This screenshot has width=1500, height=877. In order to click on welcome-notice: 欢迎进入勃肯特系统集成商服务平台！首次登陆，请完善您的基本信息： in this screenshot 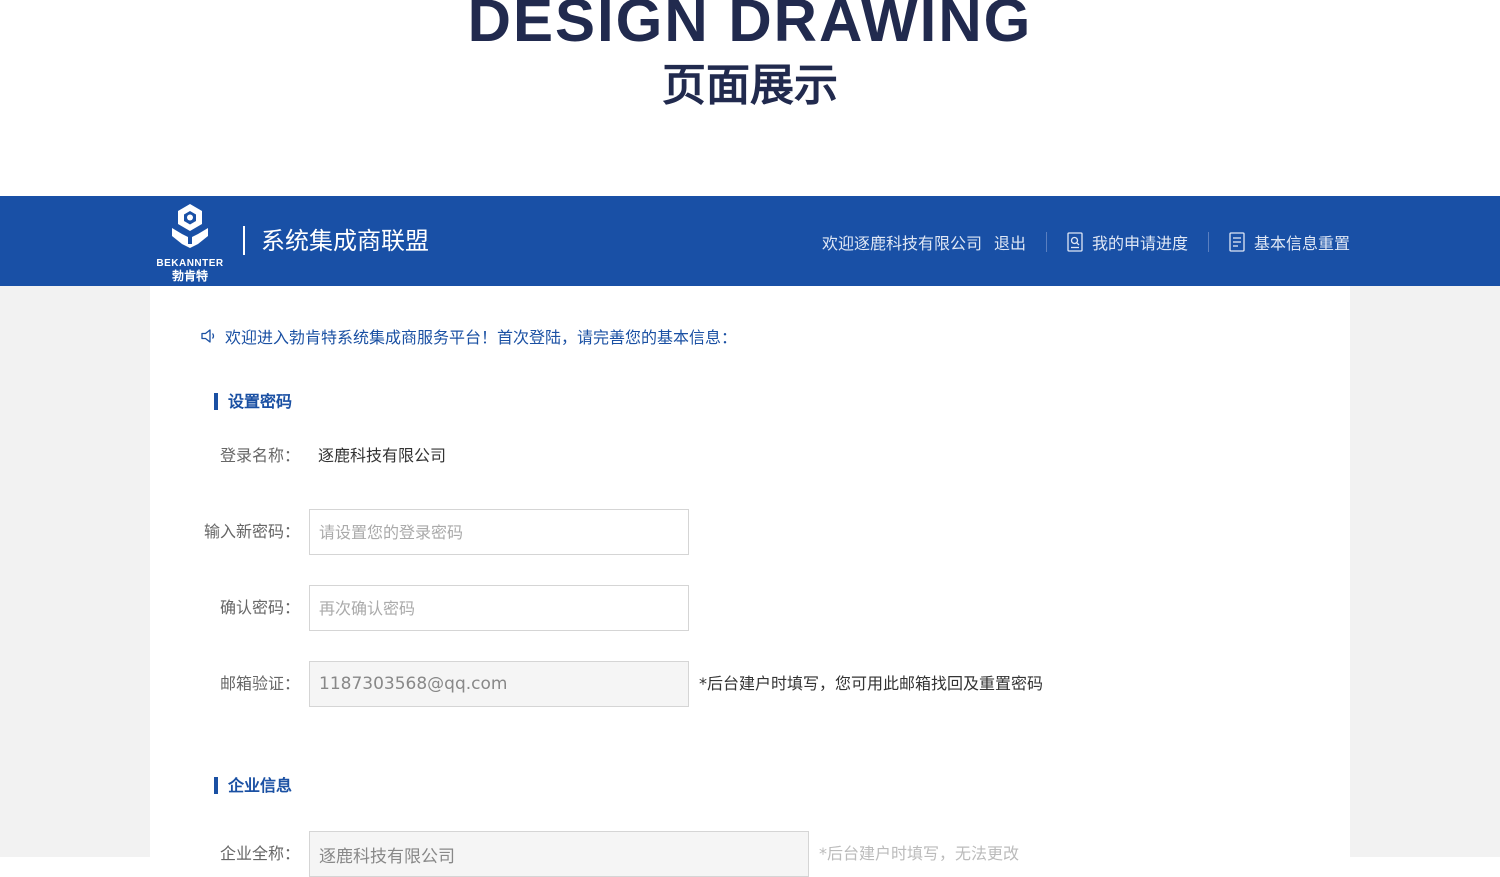, I will do `click(468, 336)`.